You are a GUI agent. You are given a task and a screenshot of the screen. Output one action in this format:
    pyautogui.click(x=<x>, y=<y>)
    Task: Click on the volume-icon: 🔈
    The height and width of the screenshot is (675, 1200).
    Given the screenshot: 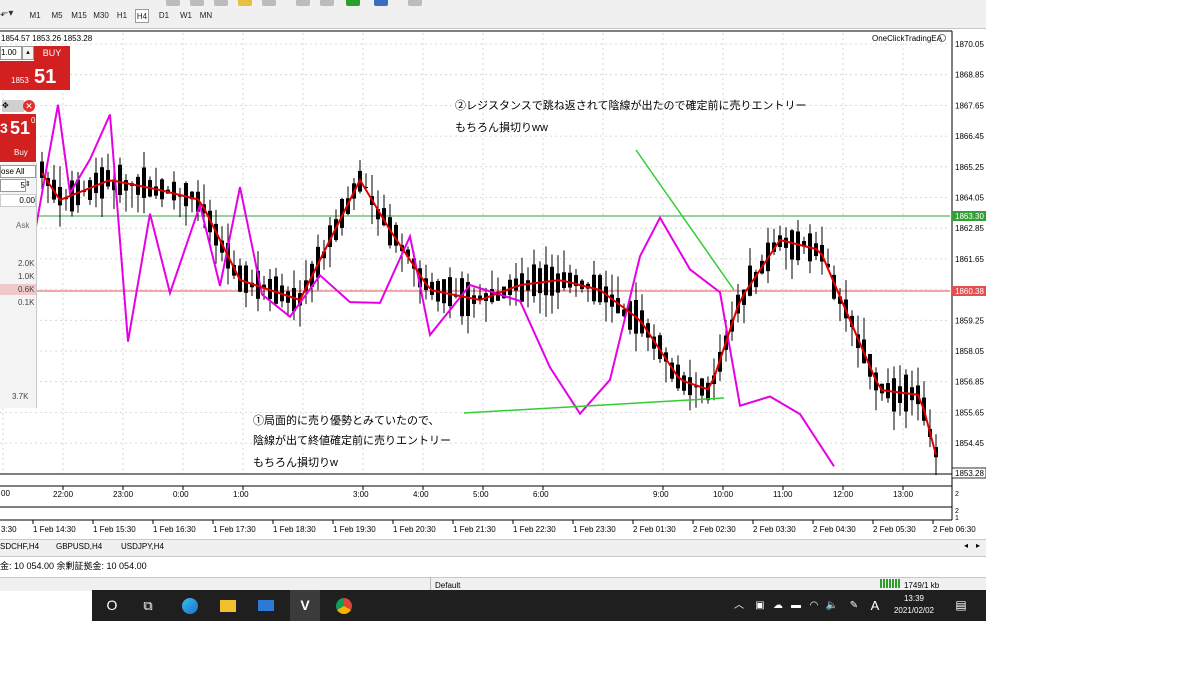 What is the action you would take?
    pyautogui.click(x=832, y=605)
    